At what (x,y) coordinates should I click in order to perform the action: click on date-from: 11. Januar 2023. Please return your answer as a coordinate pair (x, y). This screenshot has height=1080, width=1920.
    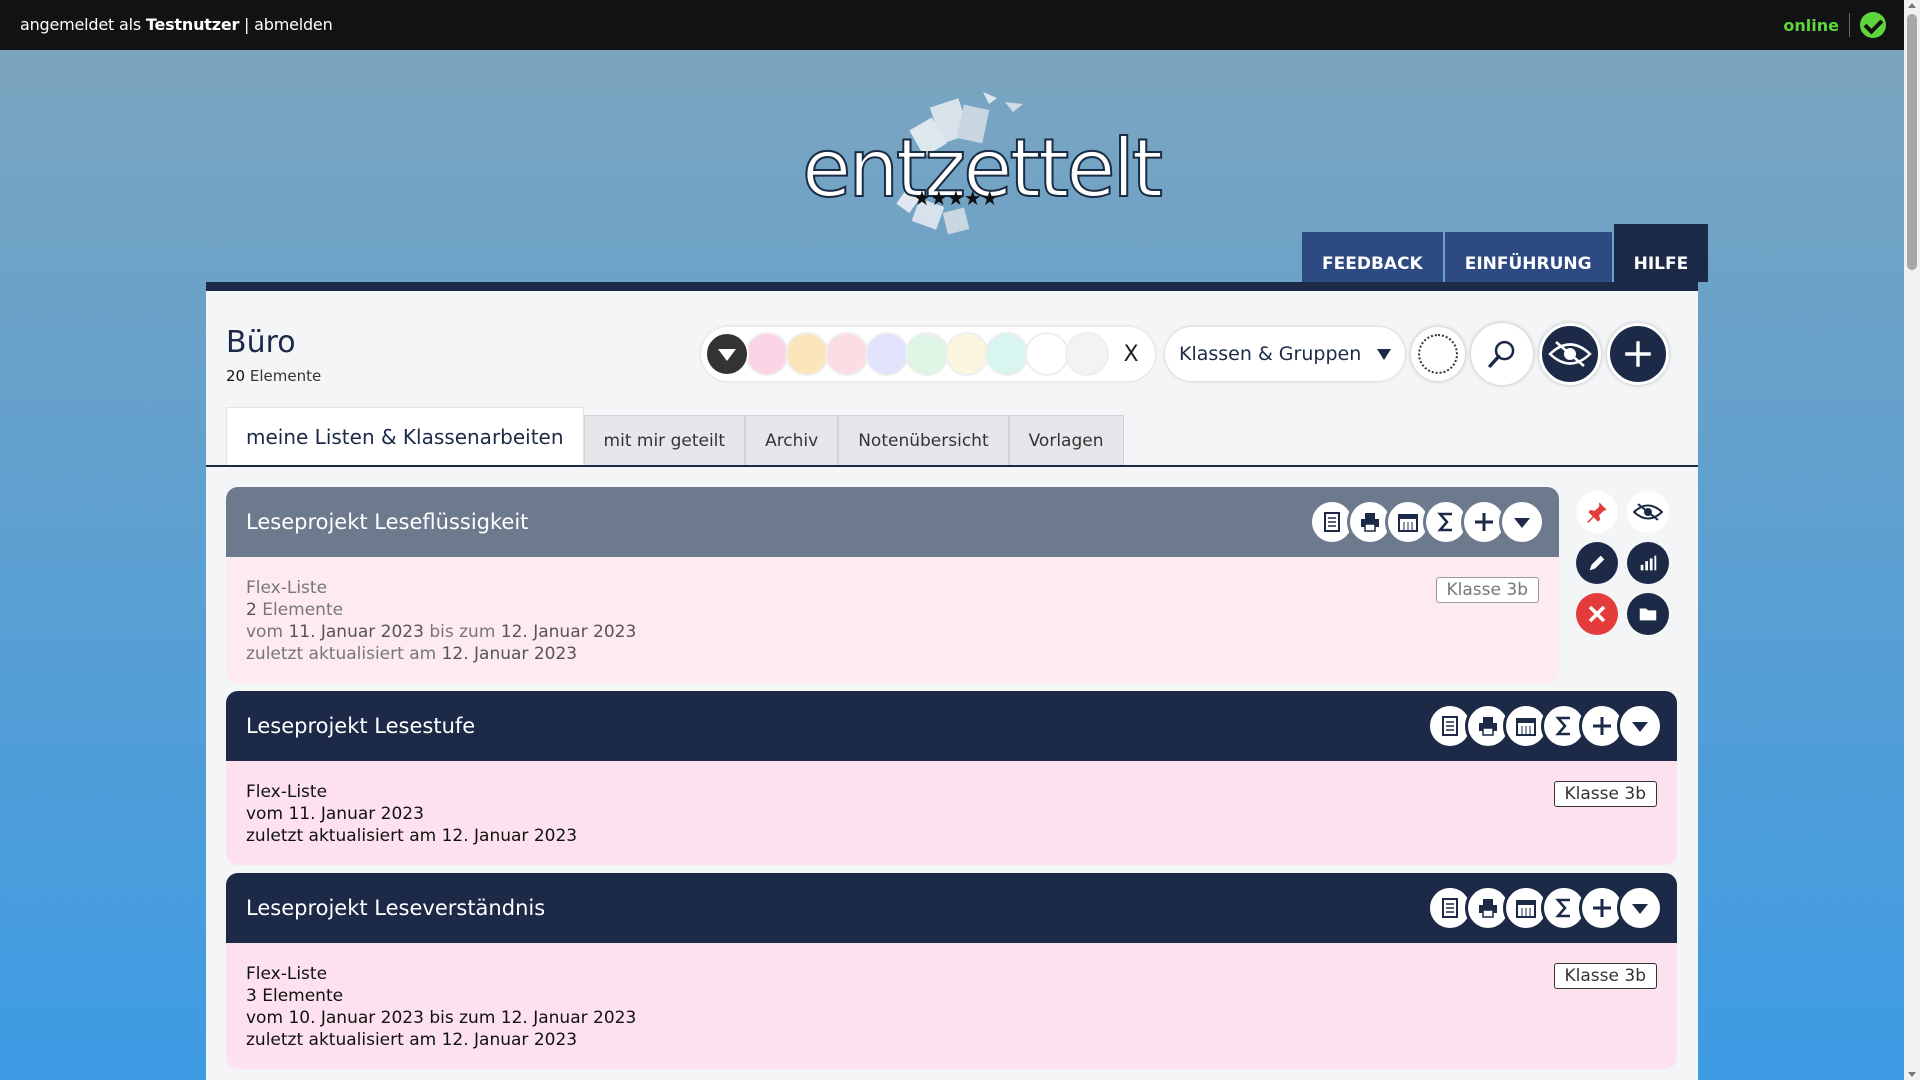
    Looking at the image, I should click on (356, 632).